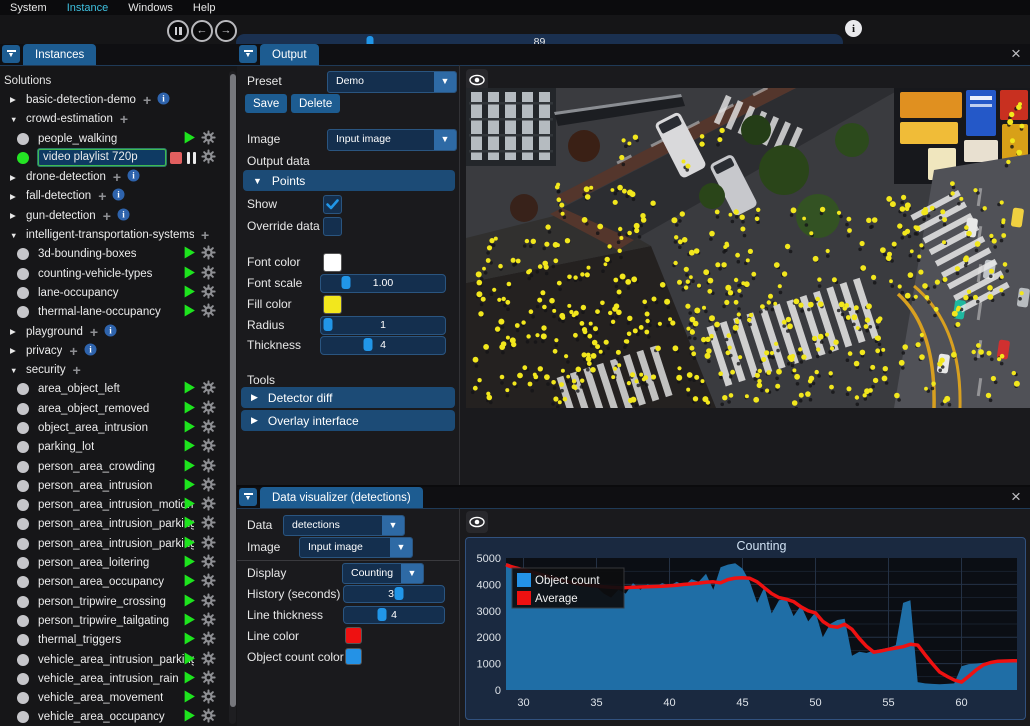 The width and height of the screenshot is (1030, 726). Describe the element at coordinates (383, 283) in the screenshot. I see `font-scale-slider: 1.00` at that location.